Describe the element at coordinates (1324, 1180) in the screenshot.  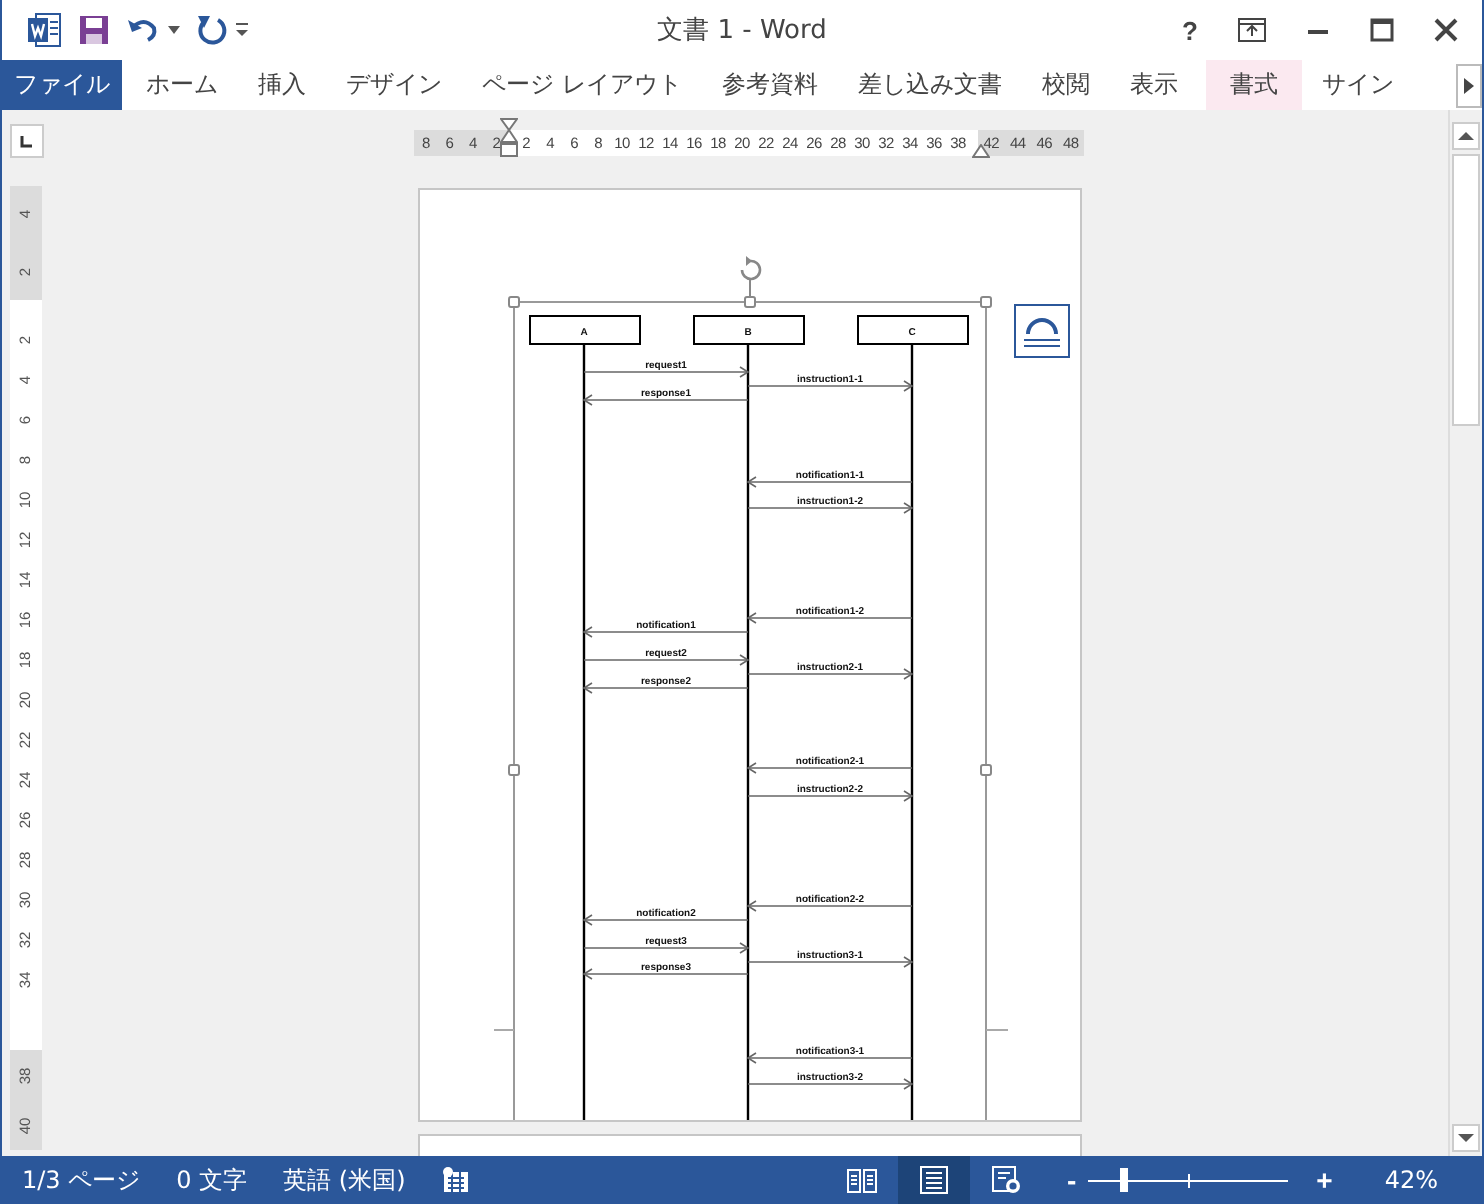
I see `zoom-in-button: +` at that location.